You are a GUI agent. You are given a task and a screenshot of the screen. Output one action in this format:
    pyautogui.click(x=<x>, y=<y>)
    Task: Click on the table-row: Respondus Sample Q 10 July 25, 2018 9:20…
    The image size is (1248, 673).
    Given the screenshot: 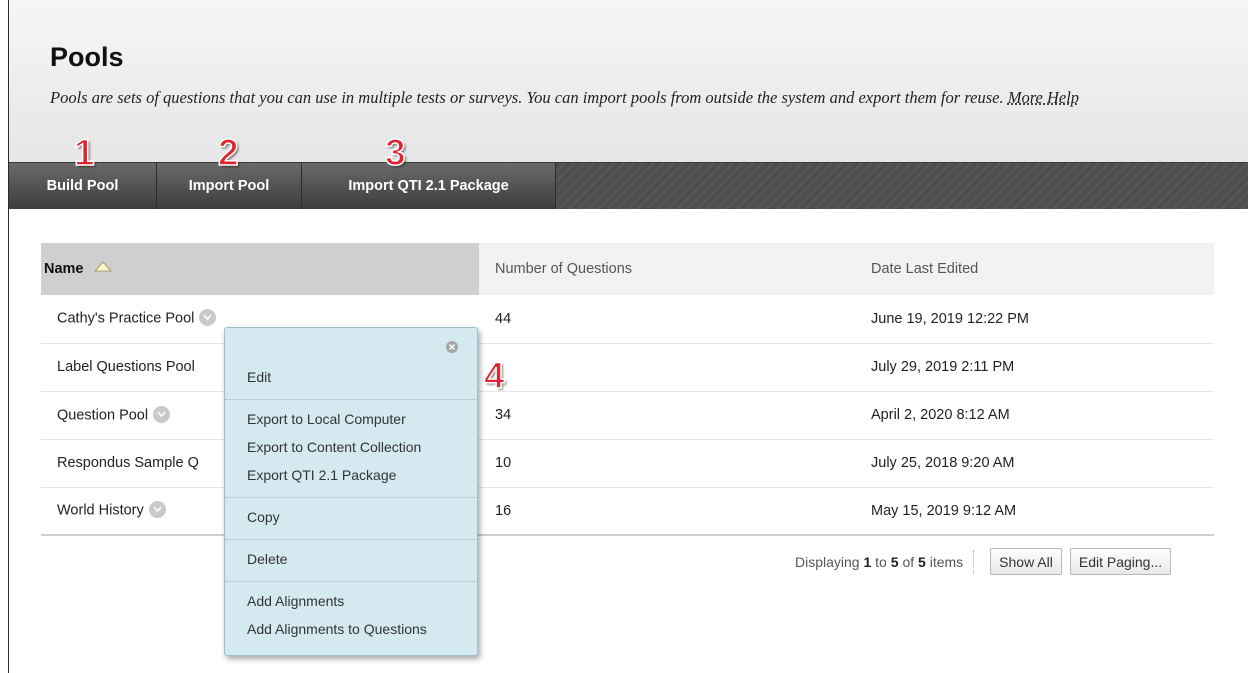 What is the action you would take?
    pyautogui.click(x=627, y=463)
    